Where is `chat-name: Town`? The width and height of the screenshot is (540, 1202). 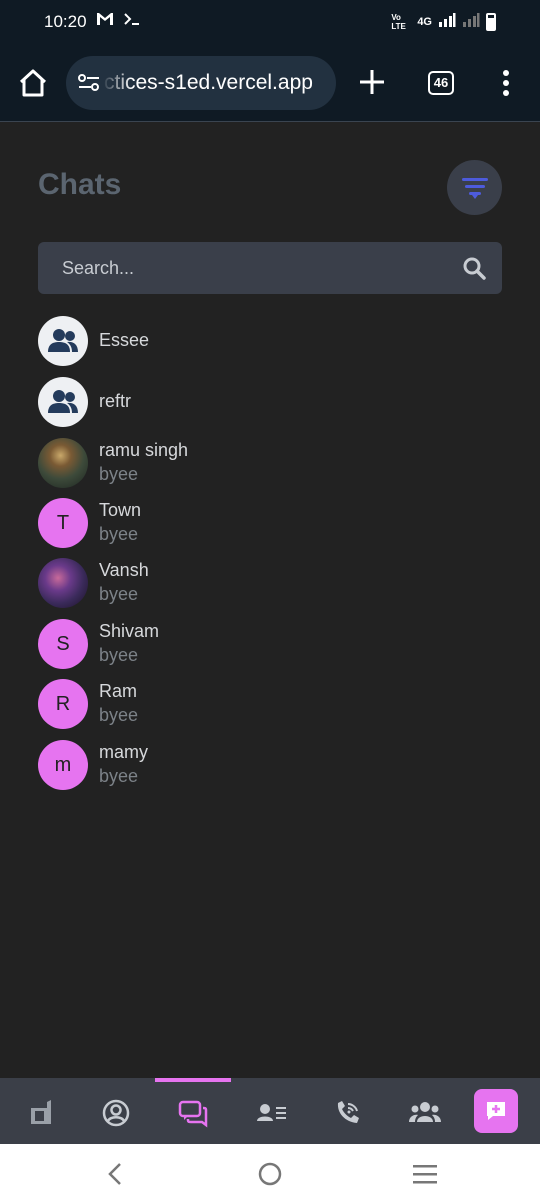 chat-name: Town is located at coordinates (120, 510).